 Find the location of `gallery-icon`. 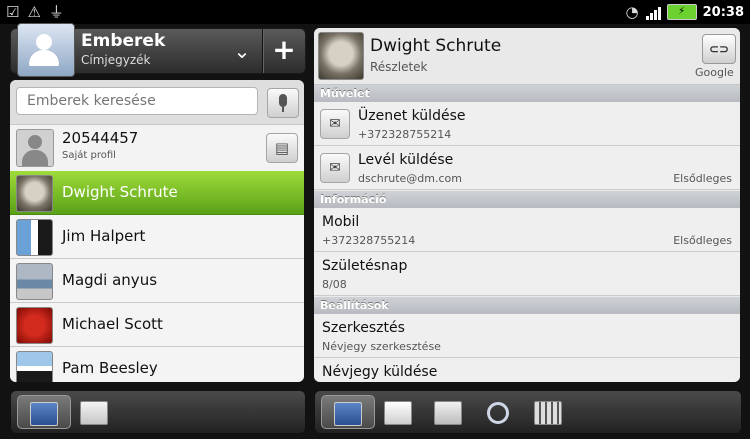

gallery-icon is located at coordinates (548, 412).